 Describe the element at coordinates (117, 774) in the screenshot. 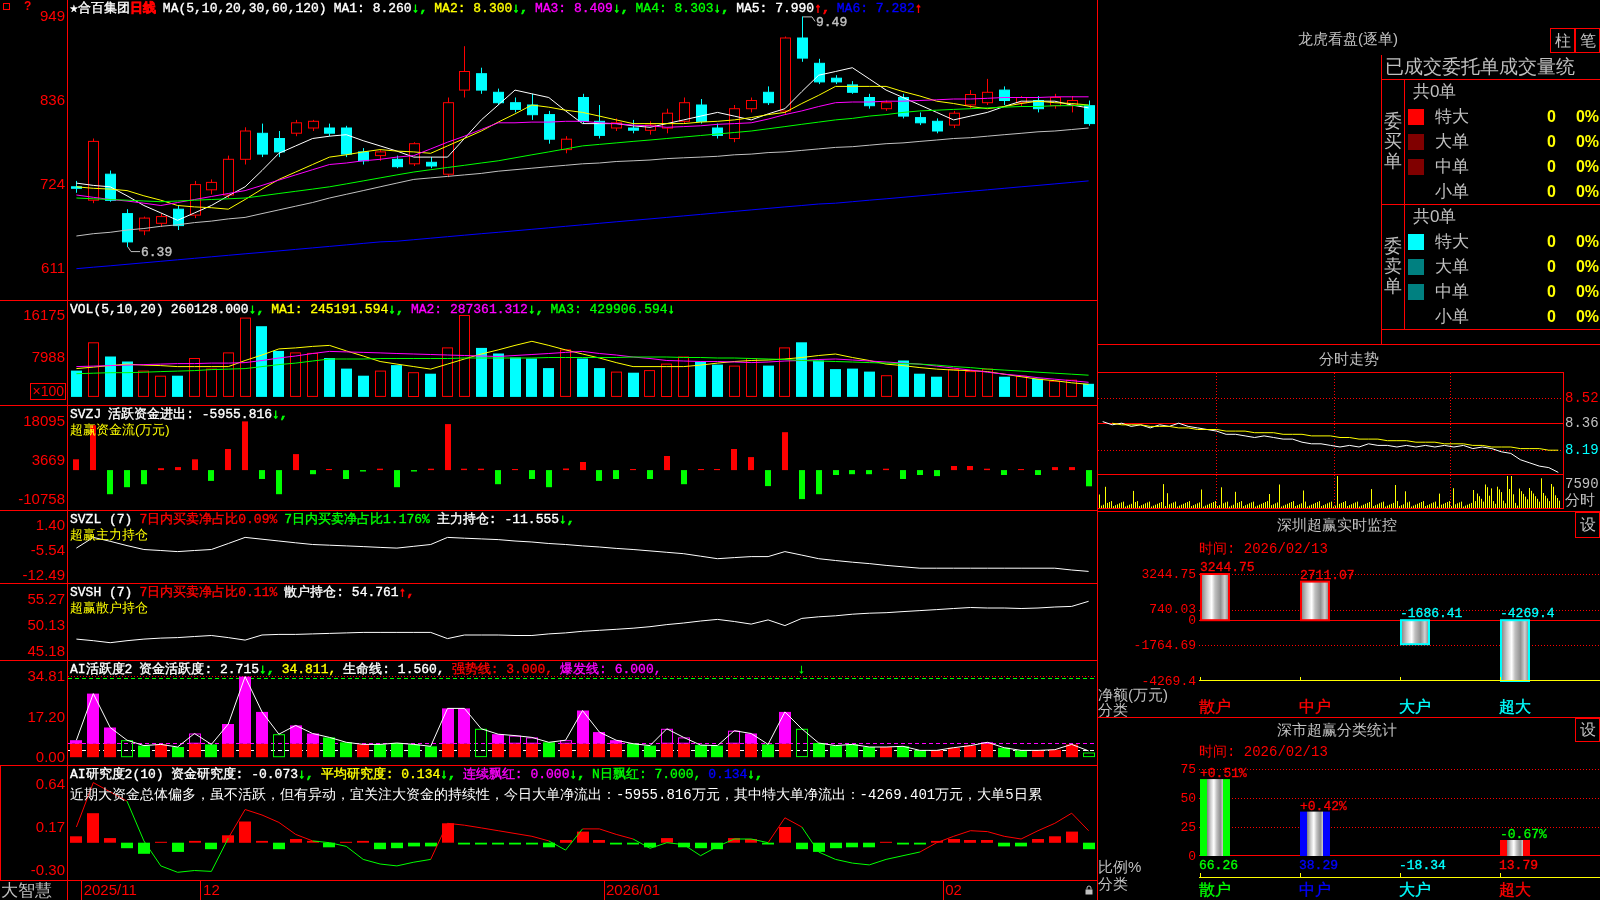

I see `legend-text: AI研究度2(10)` at that location.